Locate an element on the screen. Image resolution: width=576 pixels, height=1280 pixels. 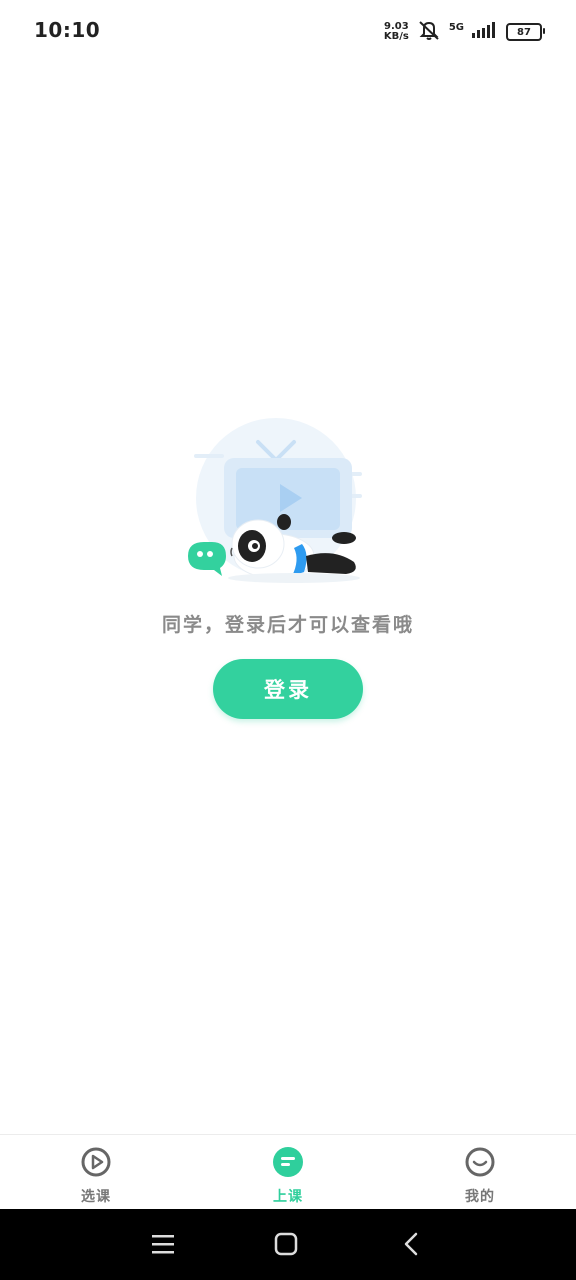
mute-icon is located at coordinates (429, 32).